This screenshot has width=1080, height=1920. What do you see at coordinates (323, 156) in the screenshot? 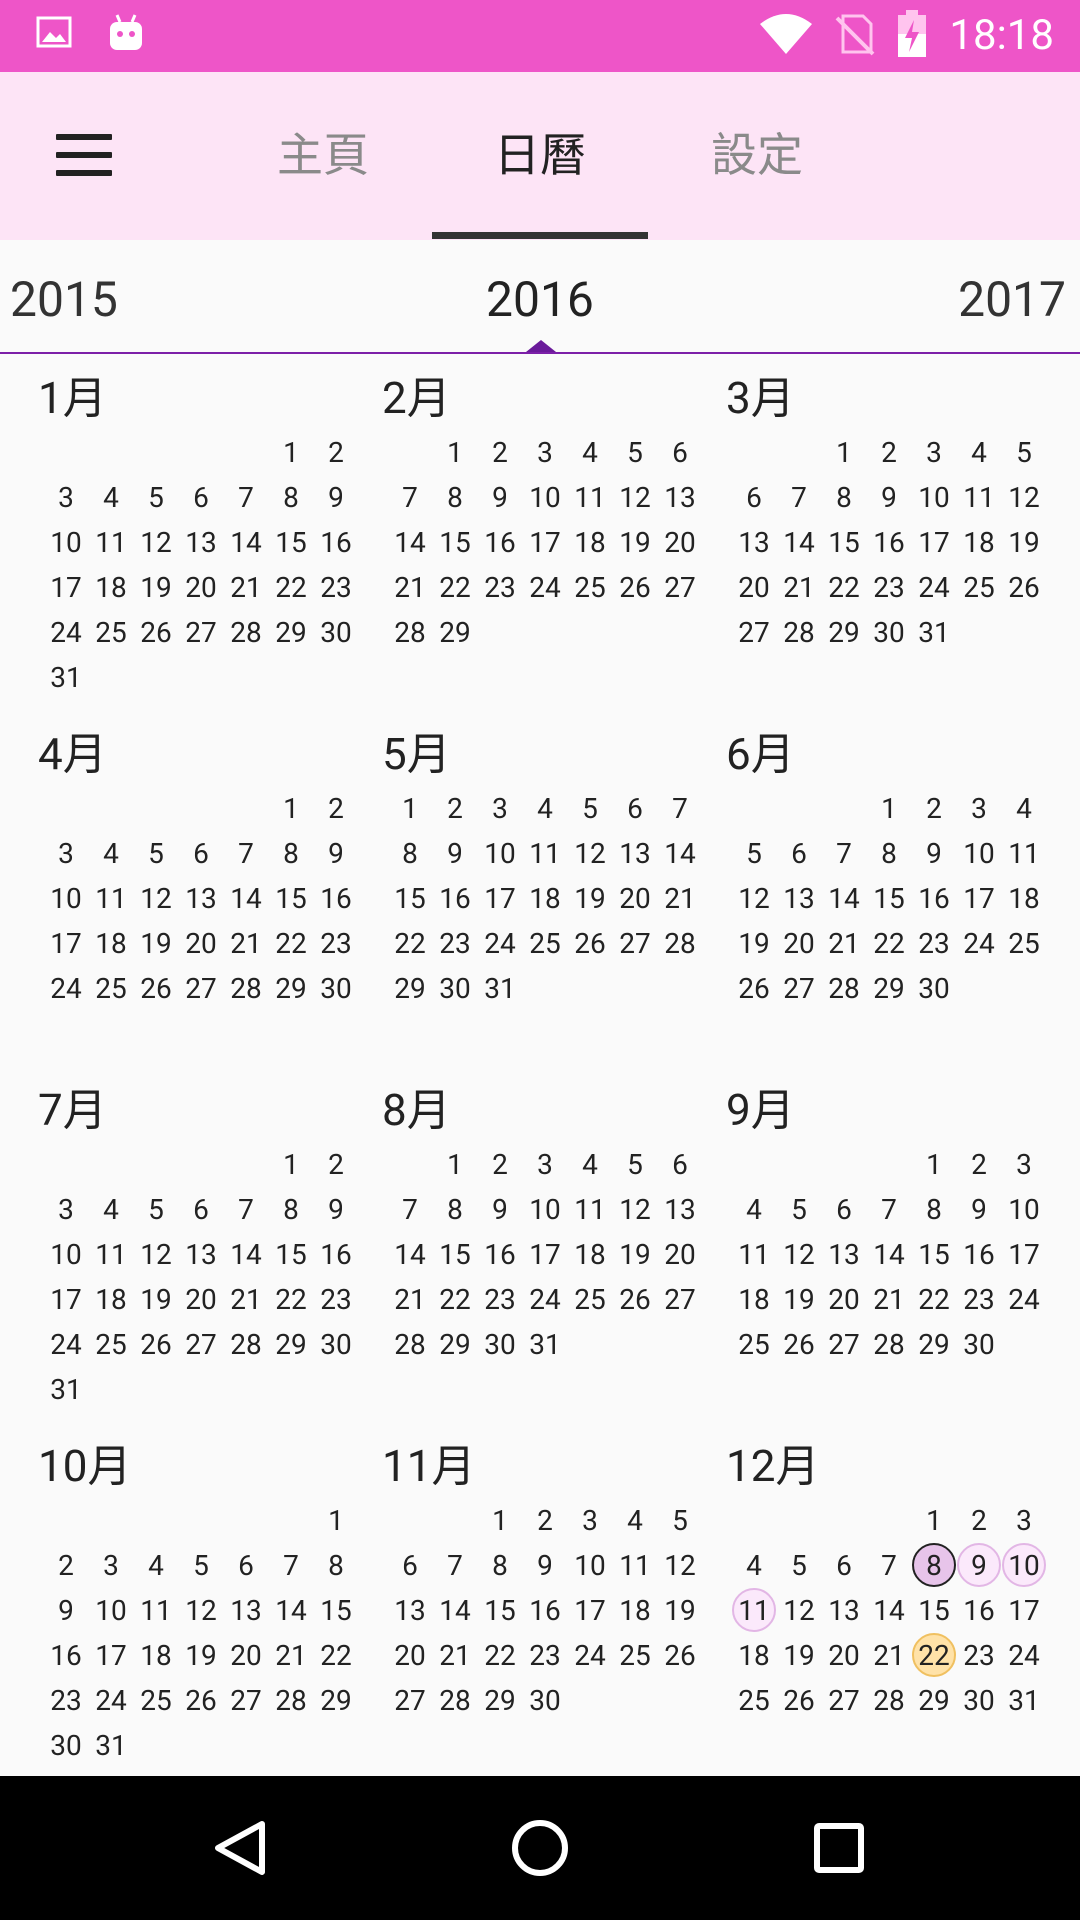
I see `tab-home: 主頁` at bounding box center [323, 156].